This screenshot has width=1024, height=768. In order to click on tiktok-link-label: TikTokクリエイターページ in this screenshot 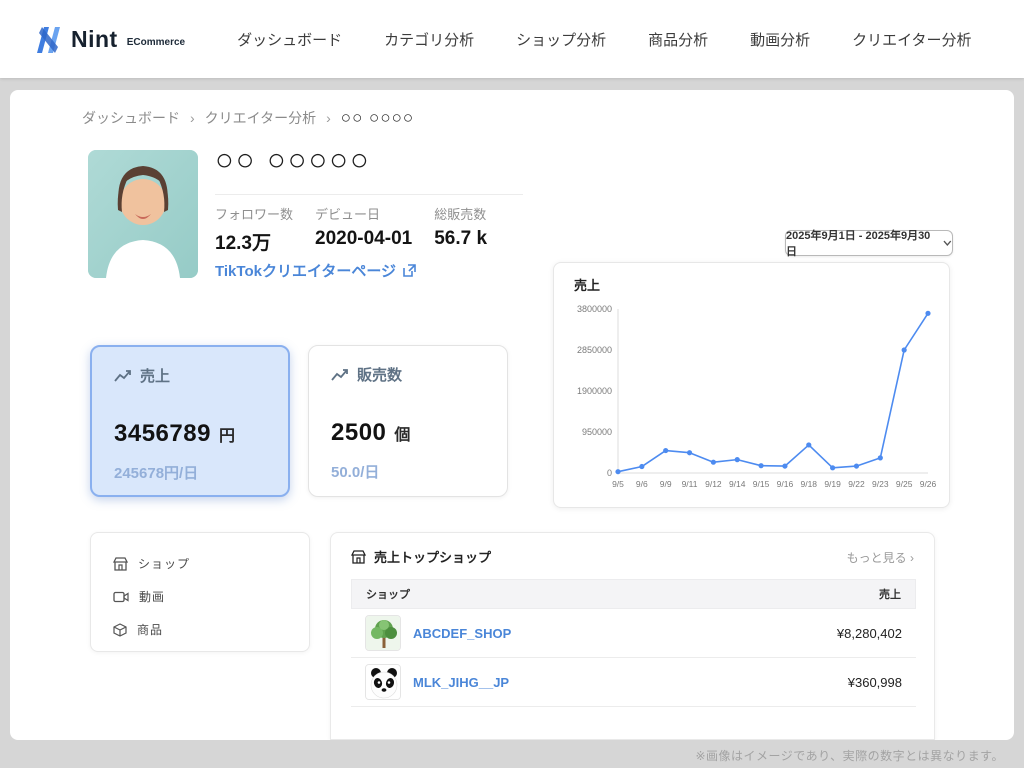, I will do `click(306, 271)`.